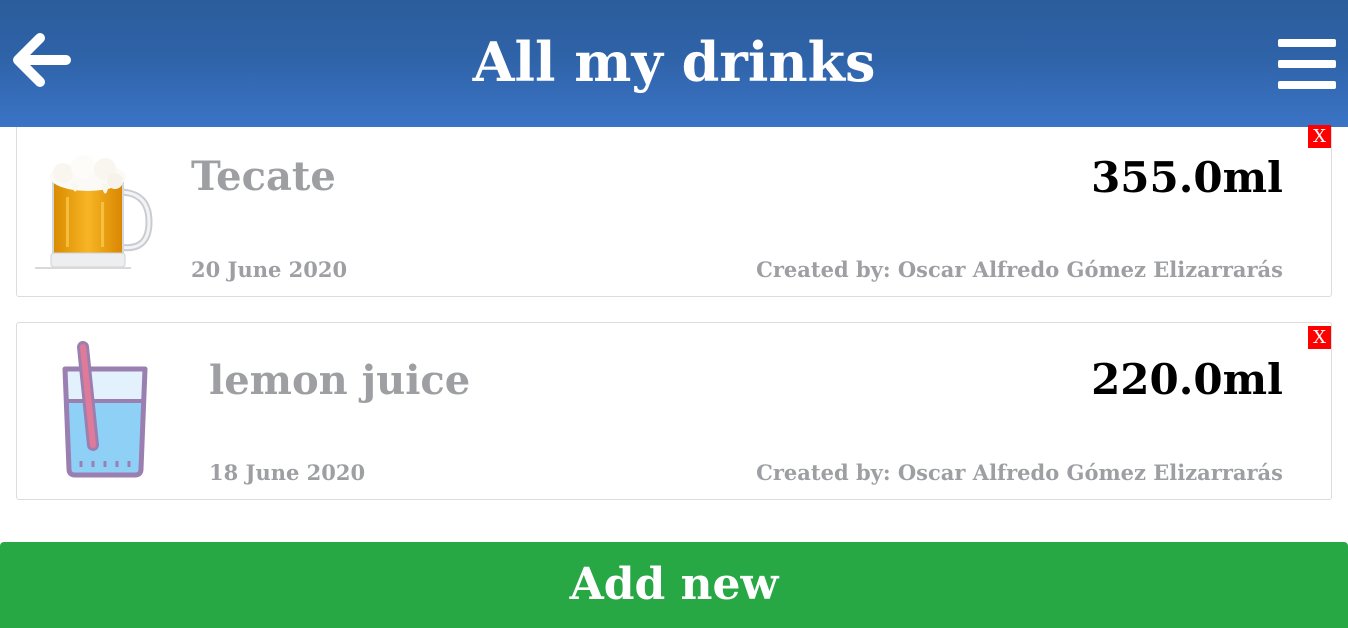 The height and width of the screenshot is (628, 1348). I want to click on drink-amount: 220.0ml, so click(1187, 379).